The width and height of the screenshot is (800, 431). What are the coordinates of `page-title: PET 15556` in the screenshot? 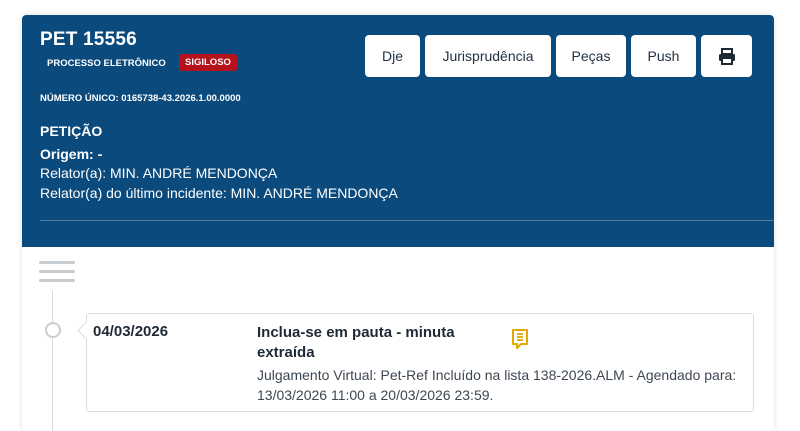 It's located at (88, 39).